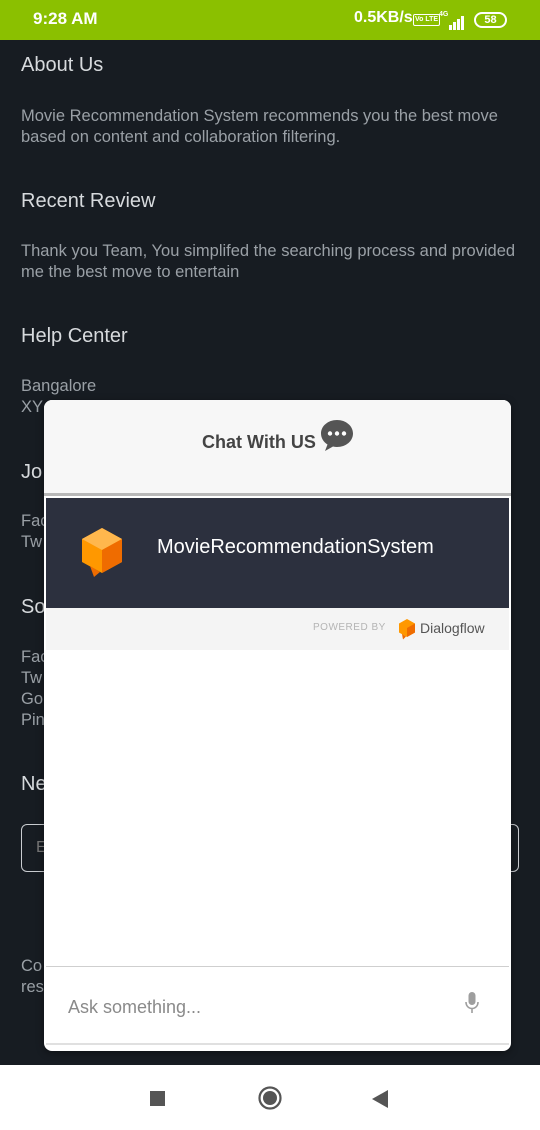 This screenshot has width=540, height=1130. I want to click on join-link-2: Tw, so click(31, 542).